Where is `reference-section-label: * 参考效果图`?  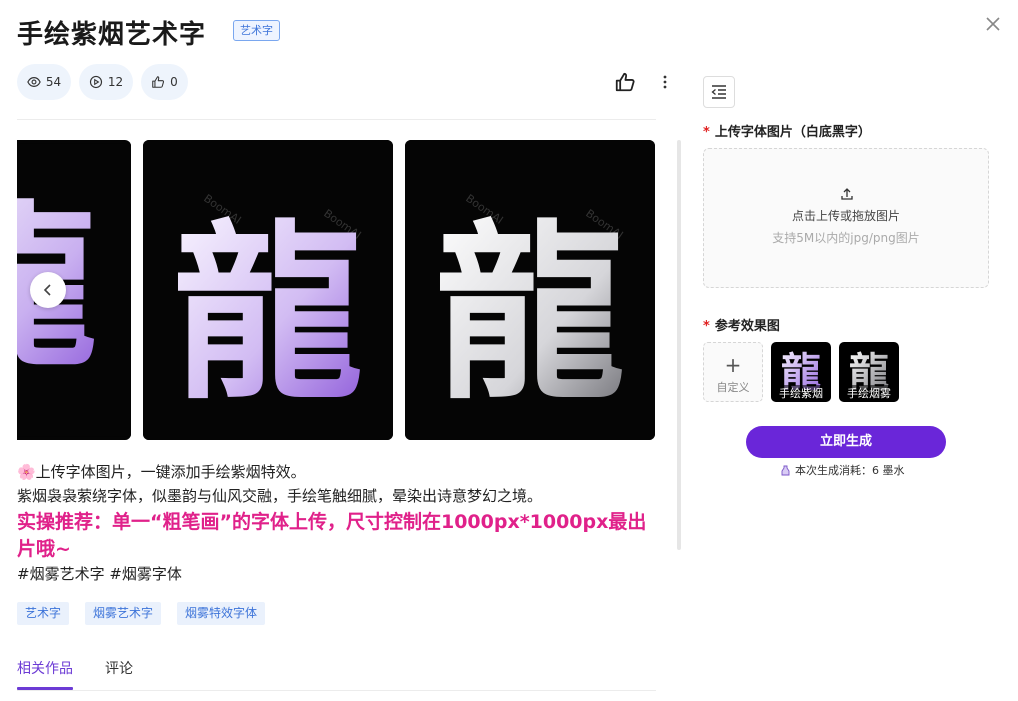
reference-section-label: * 参考效果图 is located at coordinates (741, 326).